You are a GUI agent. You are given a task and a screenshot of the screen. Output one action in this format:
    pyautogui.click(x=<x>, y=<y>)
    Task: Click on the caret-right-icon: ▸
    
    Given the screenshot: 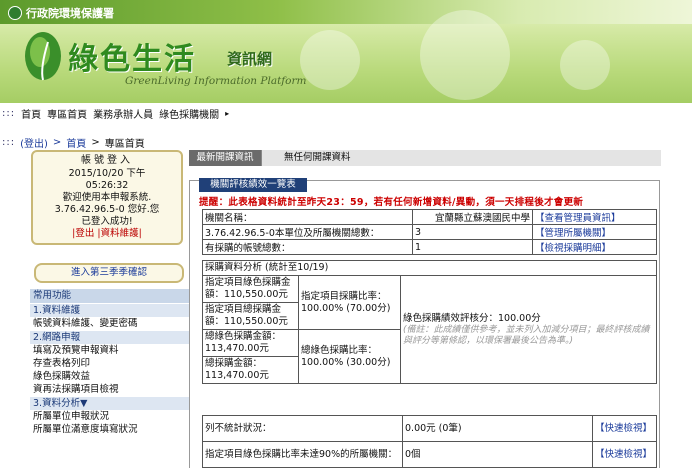 What is the action you would take?
    pyautogui.click(x=227, y=113)
    